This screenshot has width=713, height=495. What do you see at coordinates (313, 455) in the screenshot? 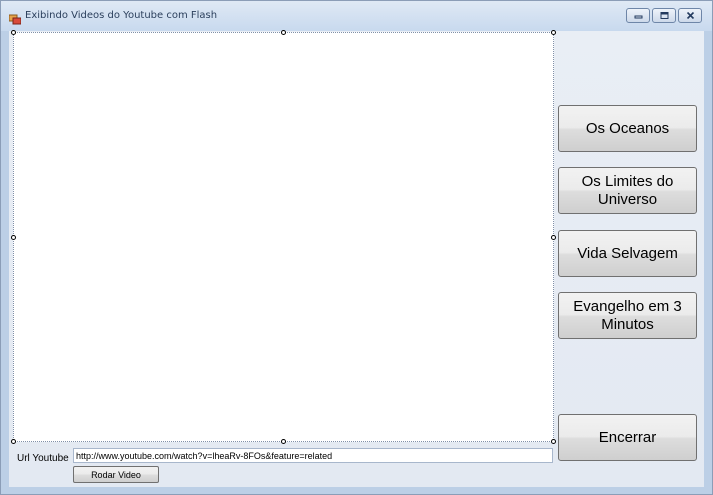
I see `url-input` at bounding box center [313, 455].